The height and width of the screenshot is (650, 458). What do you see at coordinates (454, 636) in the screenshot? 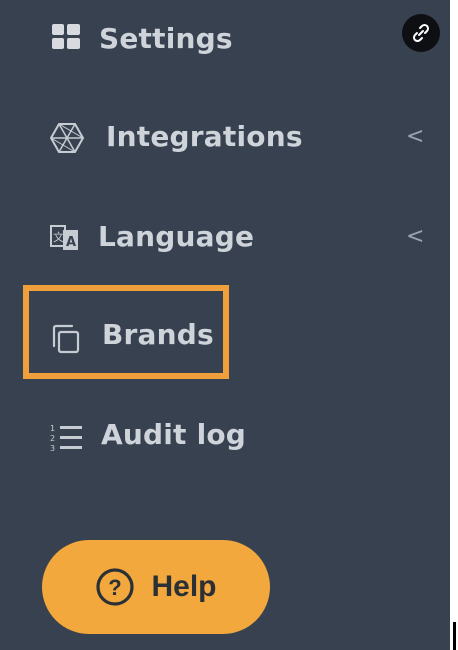
I see `divider` at bounding box center [454, 636].